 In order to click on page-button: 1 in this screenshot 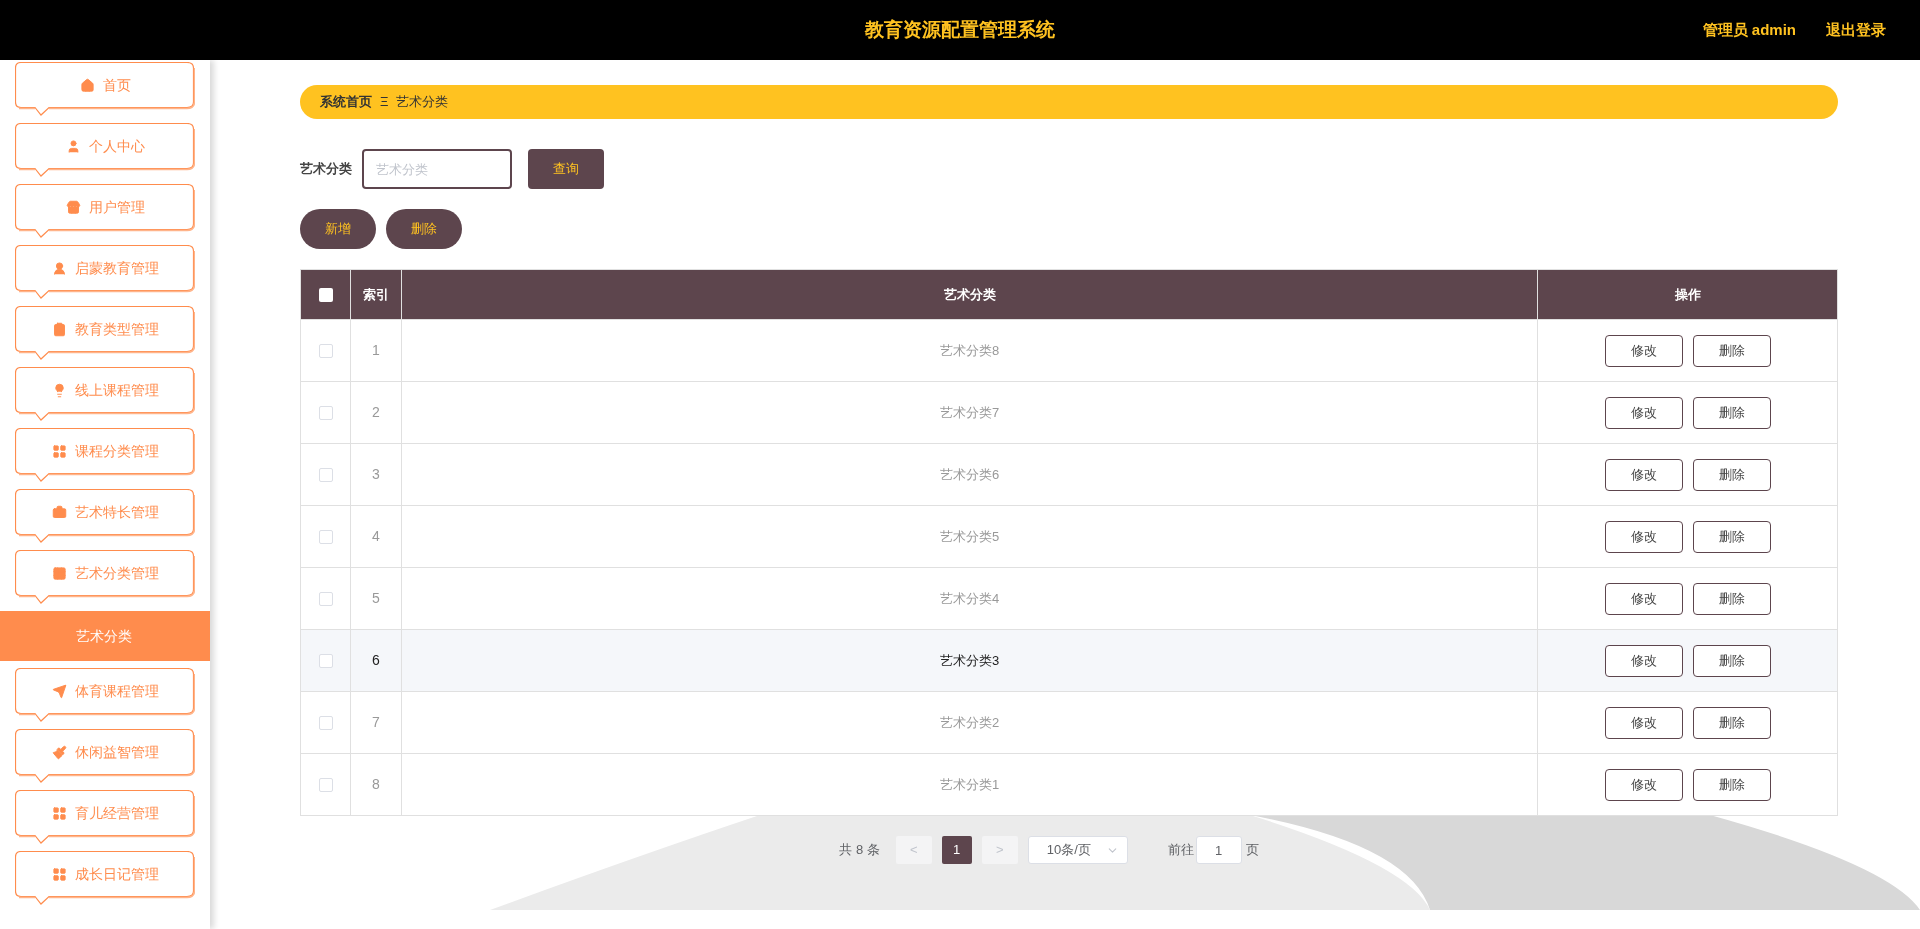, I will do `click(956, 850)`.